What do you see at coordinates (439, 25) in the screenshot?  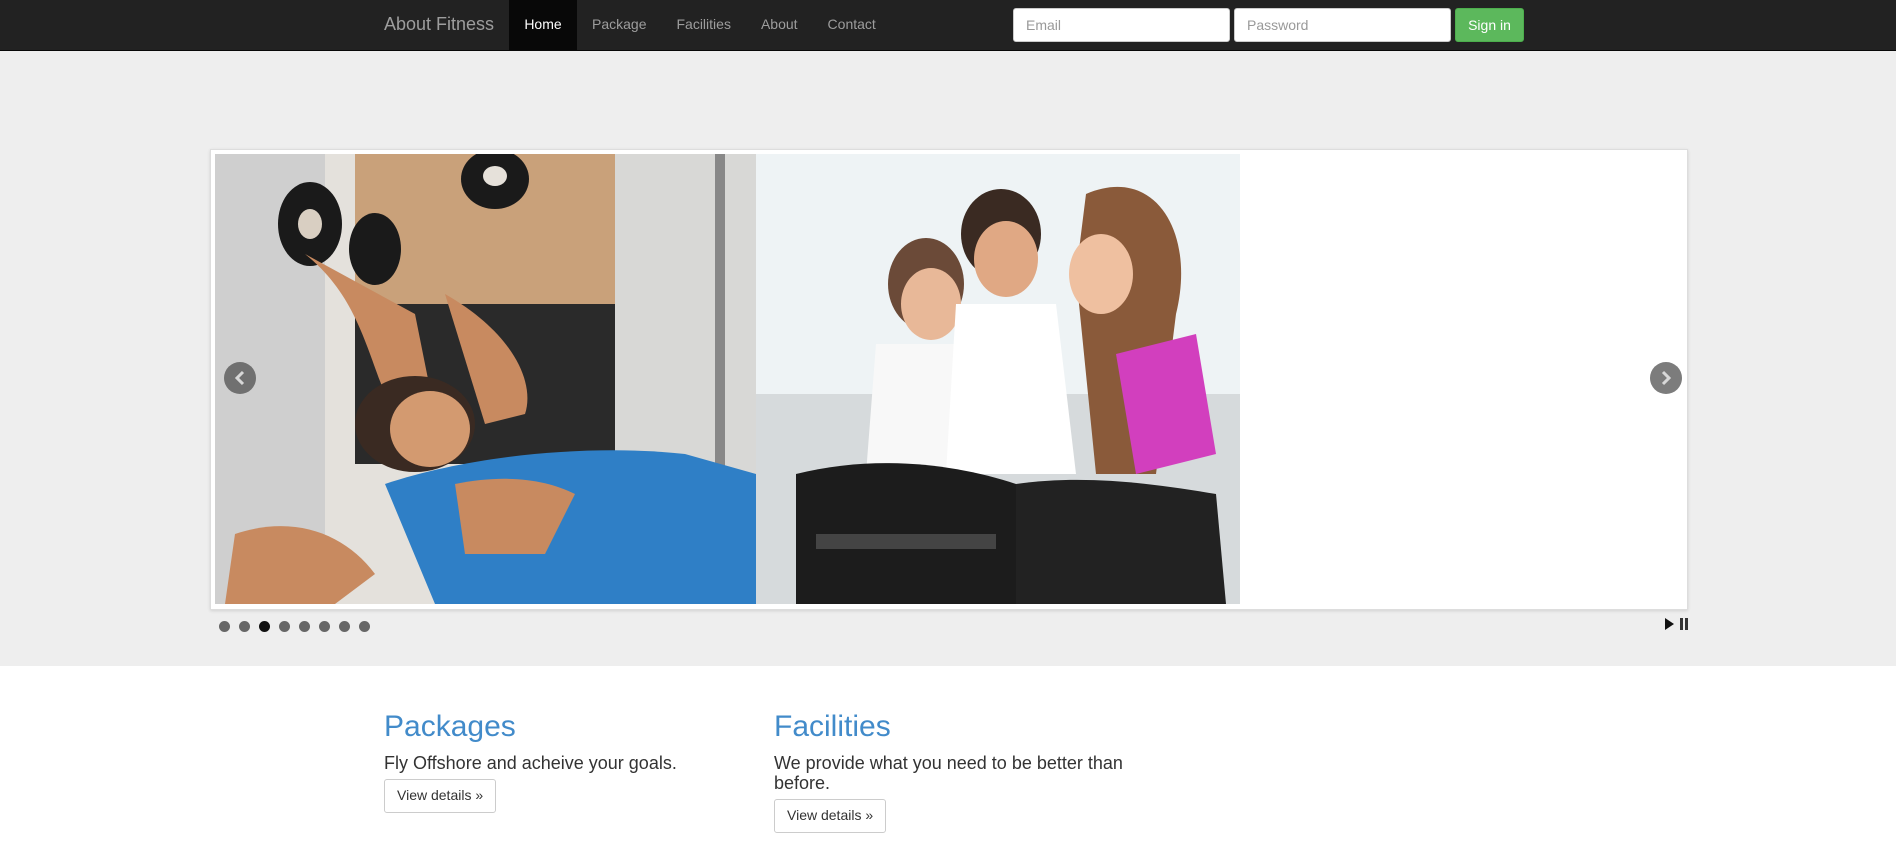 I see `brand-link: About Fitness` at bounding box center [439, 25].